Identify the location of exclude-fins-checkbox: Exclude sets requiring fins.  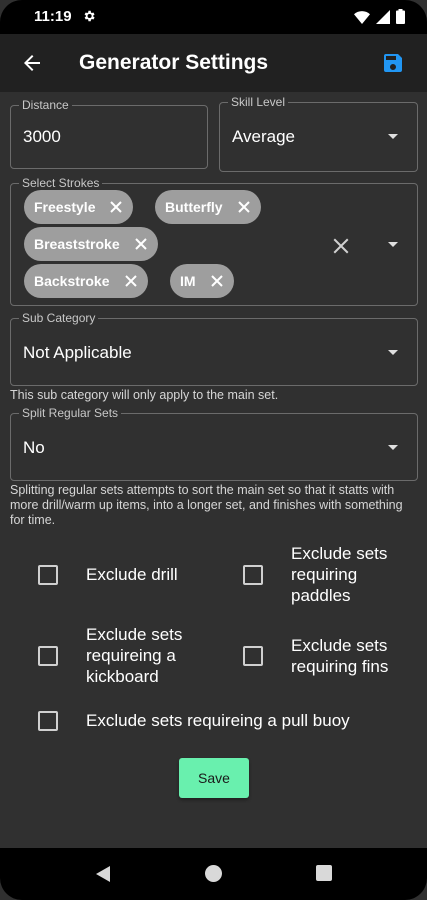
(324, 656).